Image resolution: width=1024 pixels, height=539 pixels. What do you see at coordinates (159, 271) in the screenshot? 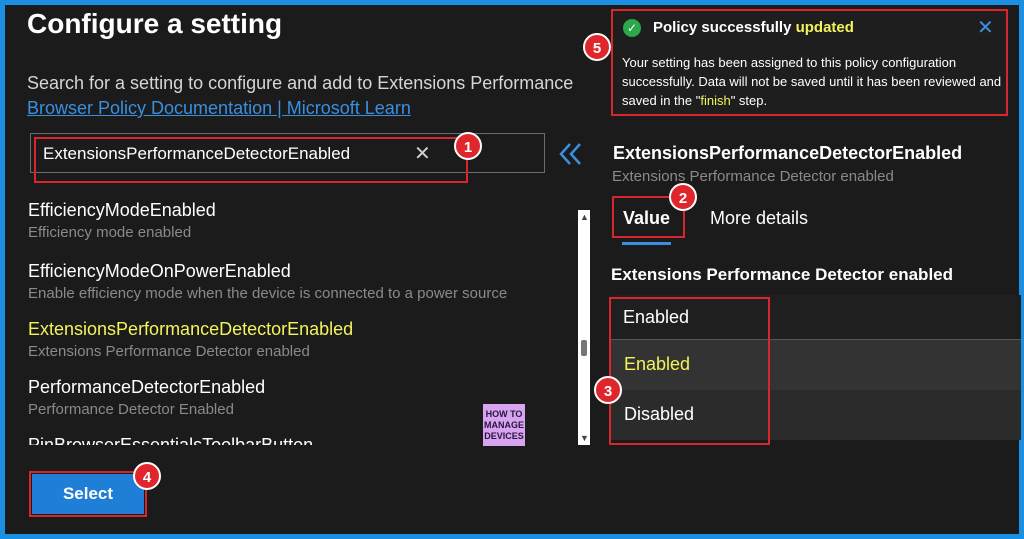
I see `setting-item-name: EfficiencyModeOnPowerEnabled` at bounding box center [159, 271].